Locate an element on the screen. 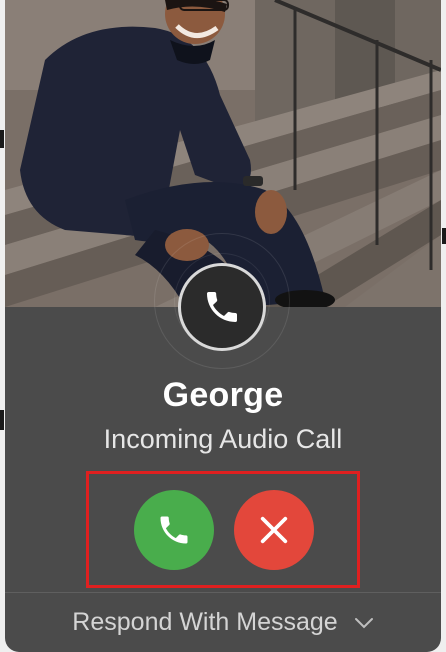 This screenshot has width=446, height=652. action-highlight-box is located at coordinates (223, 529).